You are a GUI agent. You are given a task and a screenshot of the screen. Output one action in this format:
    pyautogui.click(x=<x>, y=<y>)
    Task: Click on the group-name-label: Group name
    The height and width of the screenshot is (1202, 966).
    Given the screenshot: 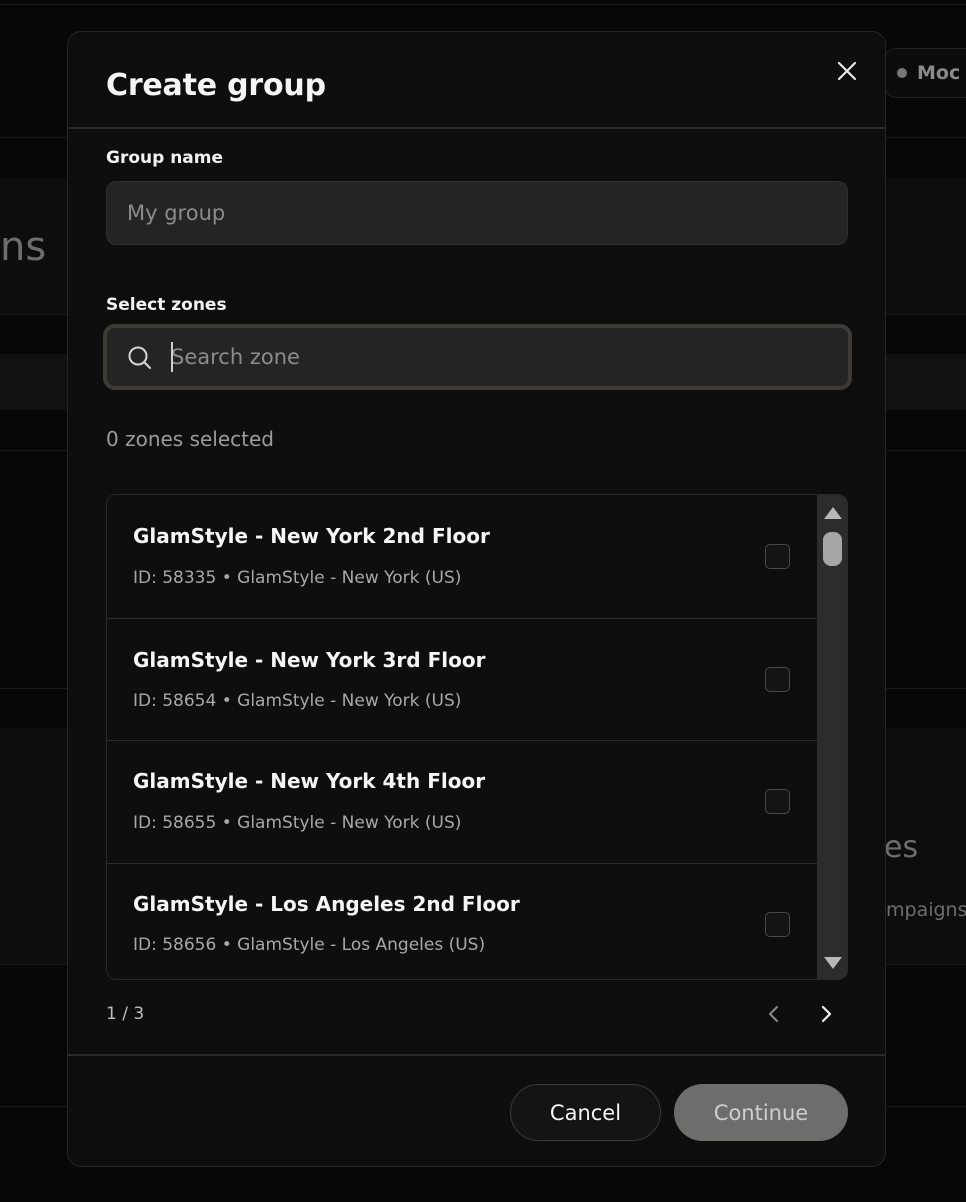 What is the action you would take?
    pyautogui.click(x=165, y=158)
    